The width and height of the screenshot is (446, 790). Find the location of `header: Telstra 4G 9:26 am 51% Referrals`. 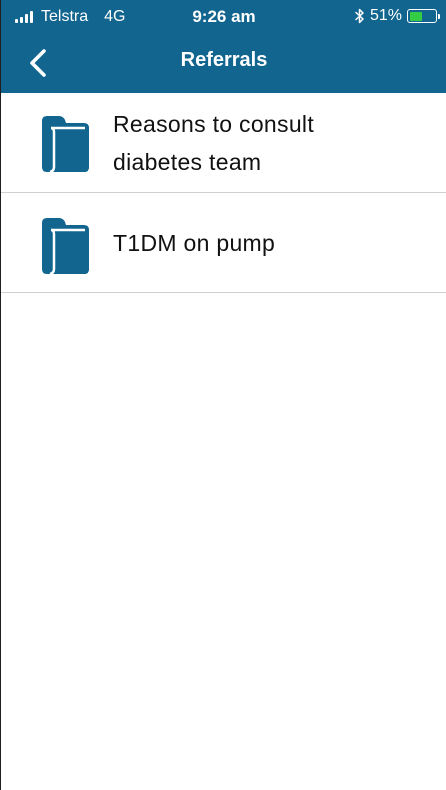

header: Telstra 4G 9:26 am 51% Referrals is located at coordinates (223, 46).